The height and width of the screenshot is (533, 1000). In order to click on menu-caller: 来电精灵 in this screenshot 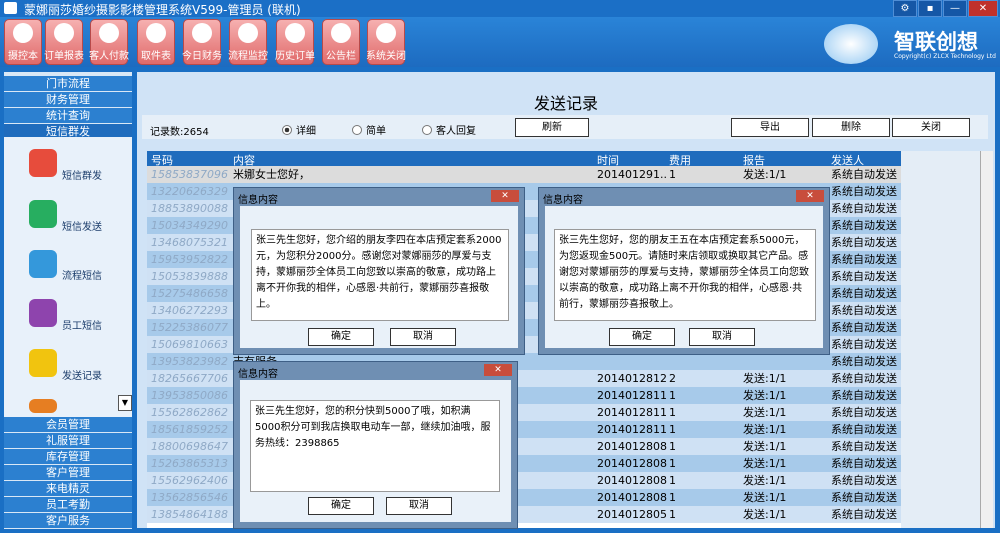, I will do `click(68, 489)`.